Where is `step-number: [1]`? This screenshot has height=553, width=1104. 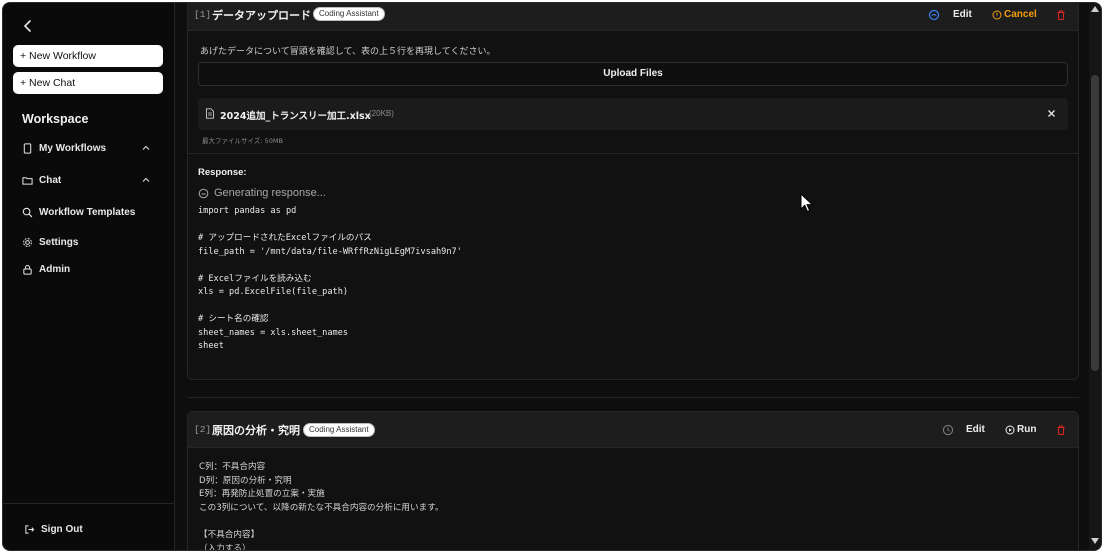 step-number: [1] is located at coordinates (203, 14).